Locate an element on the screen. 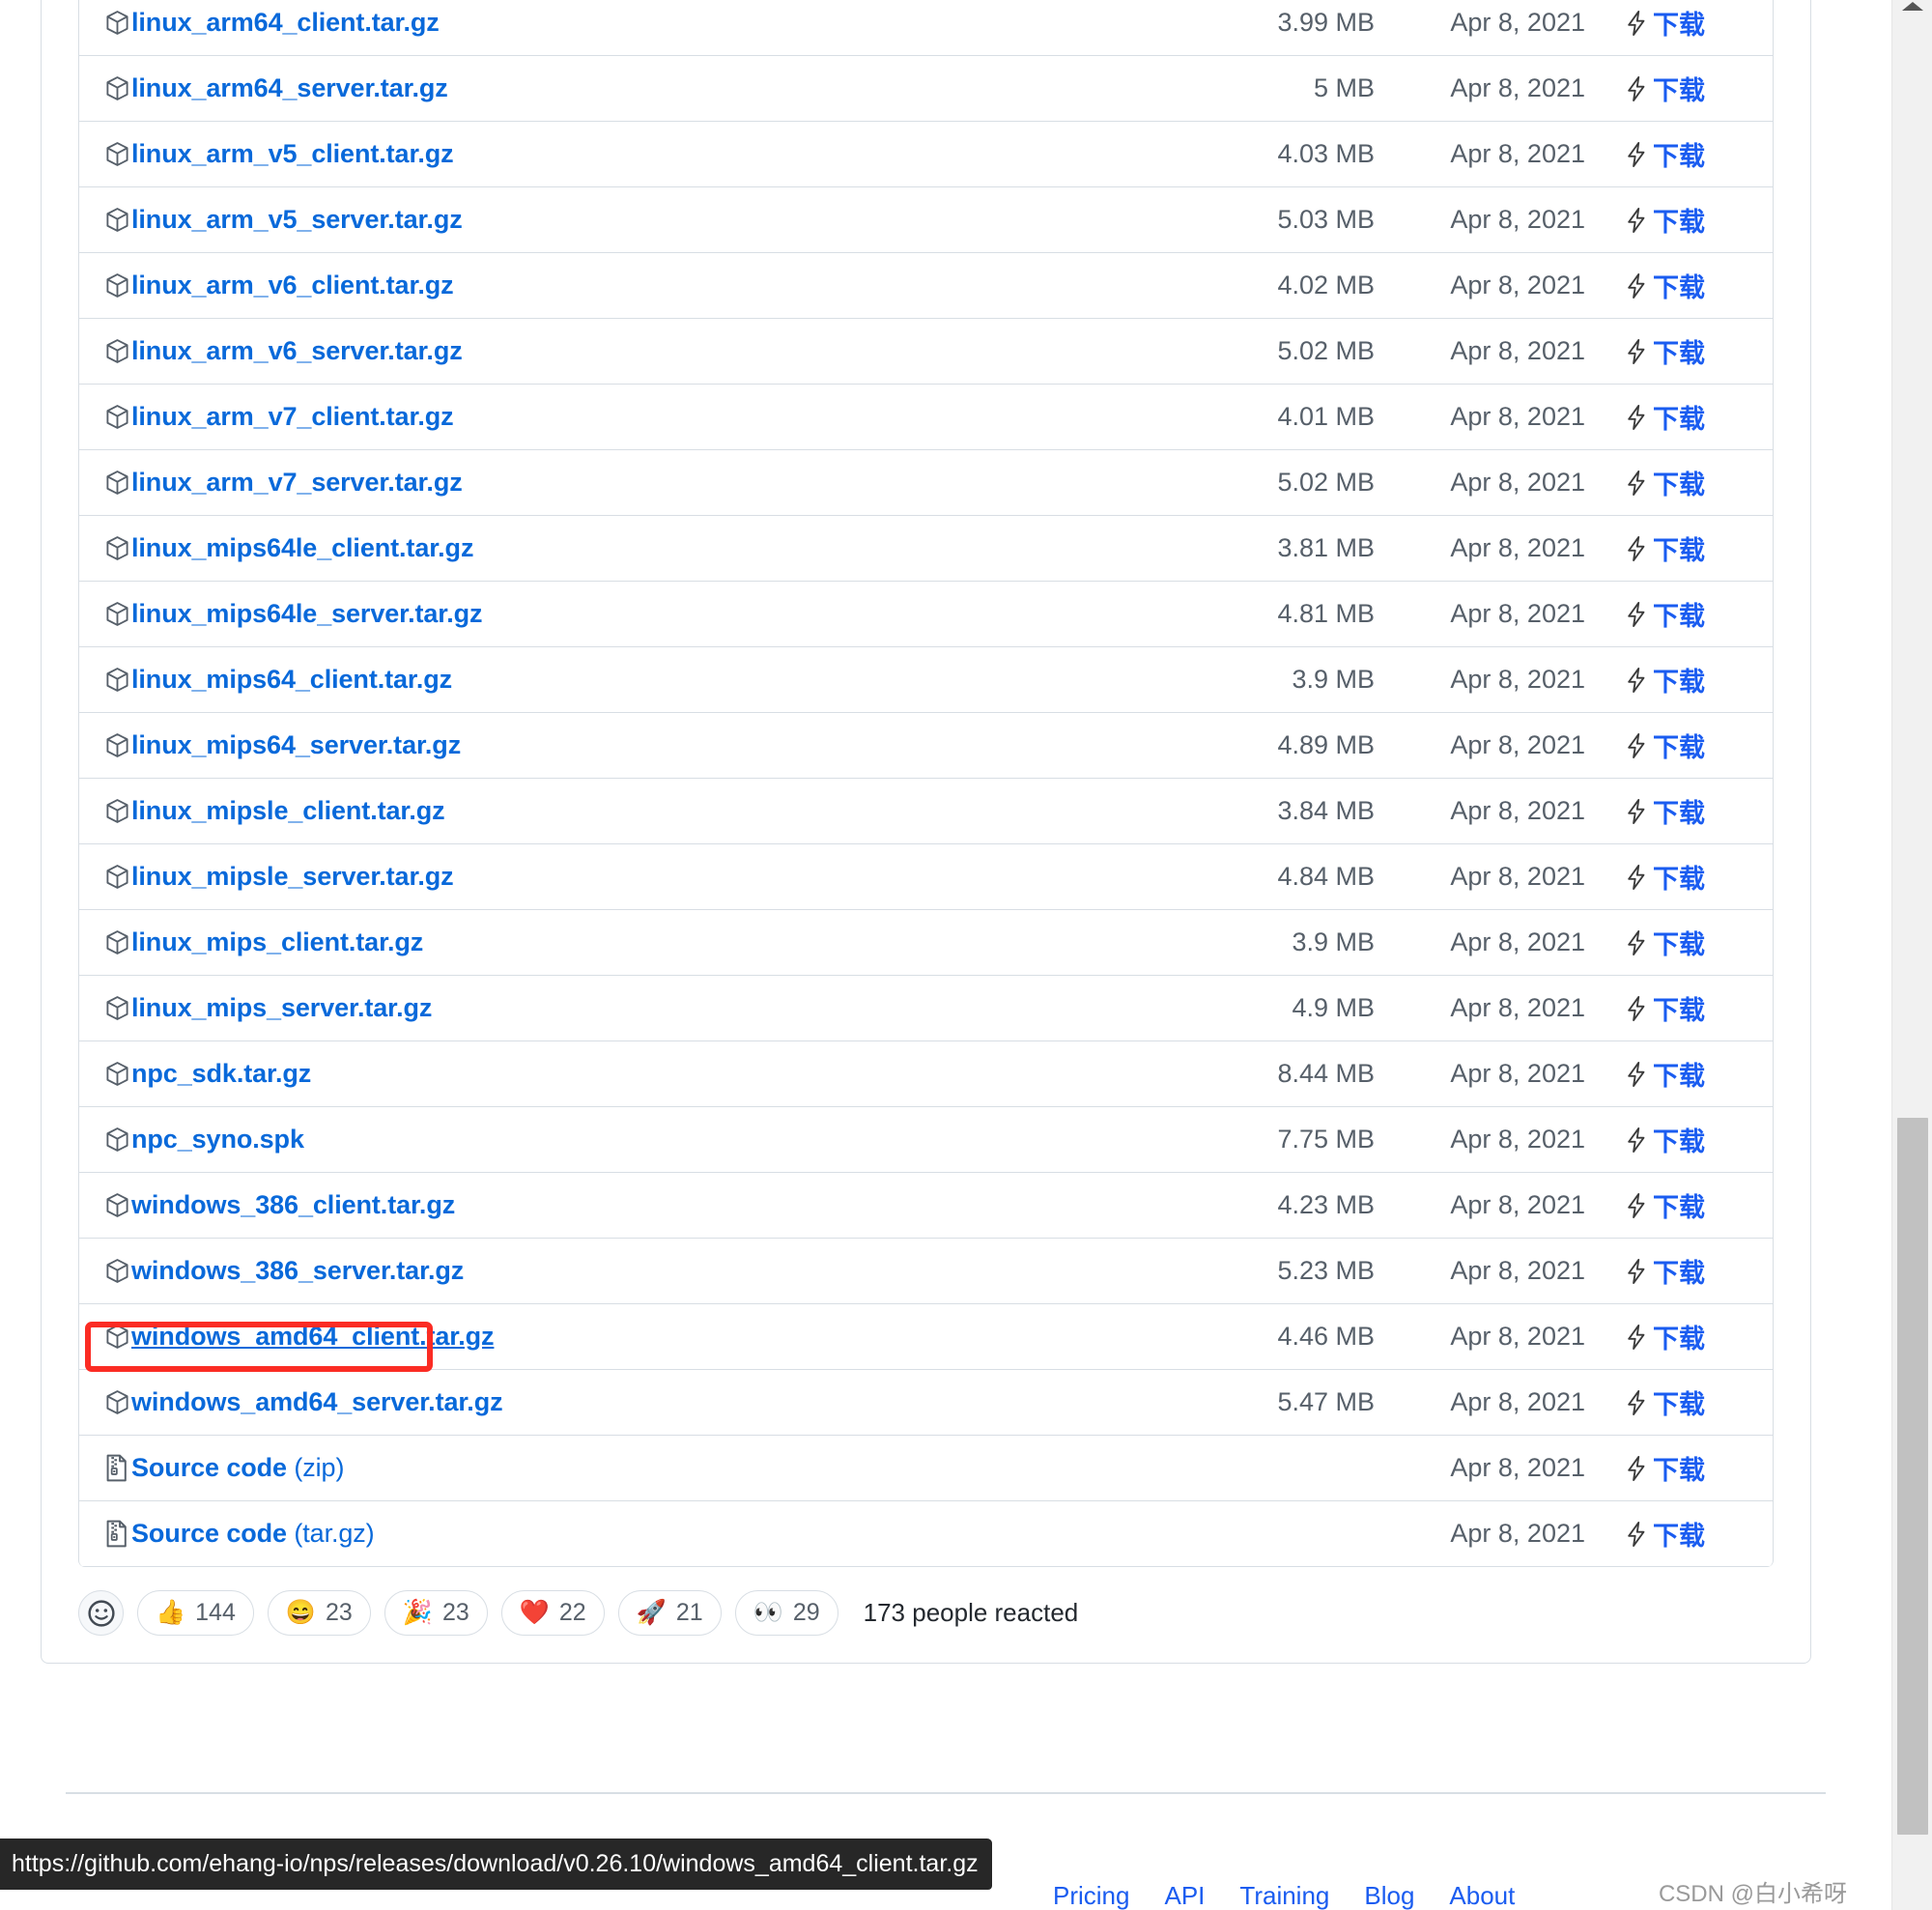 The width and height of the screenshot is (1932, 1910). asset-download-link: linux_arm_v6_client.tar.gz is located at coordinates (292, 285).